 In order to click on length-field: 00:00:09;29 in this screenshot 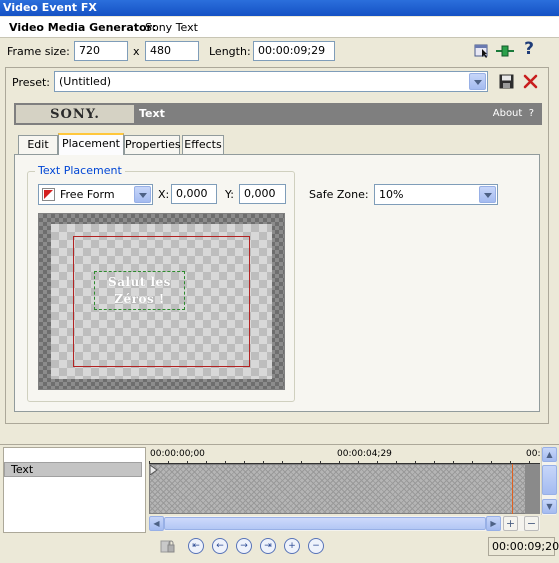, I will do `click(294, 51)`.